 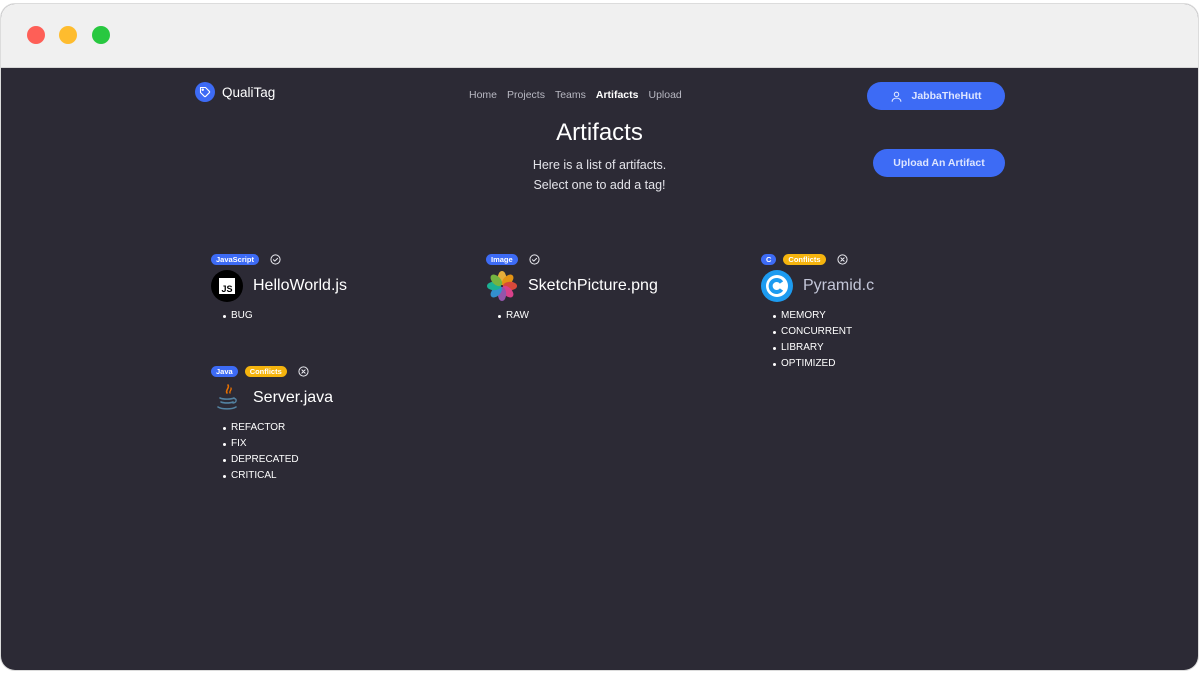 What do you see at coordinates (249, 92) in the screenshot?
I see `brand-name: QualiTag` at bounding box center [249, 92].